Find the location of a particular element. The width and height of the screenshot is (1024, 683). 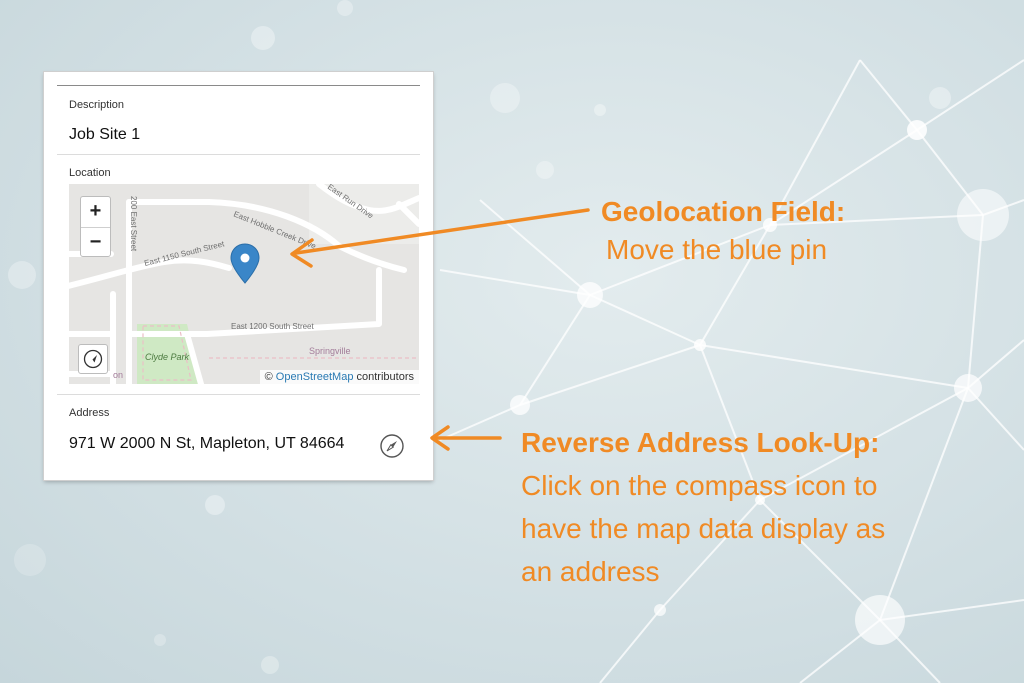

geolocation-callout: Geolocation Field: Move the blue pin is located at coordinates (723, 231).